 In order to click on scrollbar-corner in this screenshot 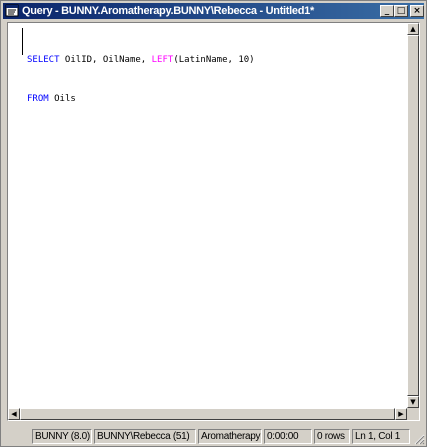, I will do `click(413, 414)`.